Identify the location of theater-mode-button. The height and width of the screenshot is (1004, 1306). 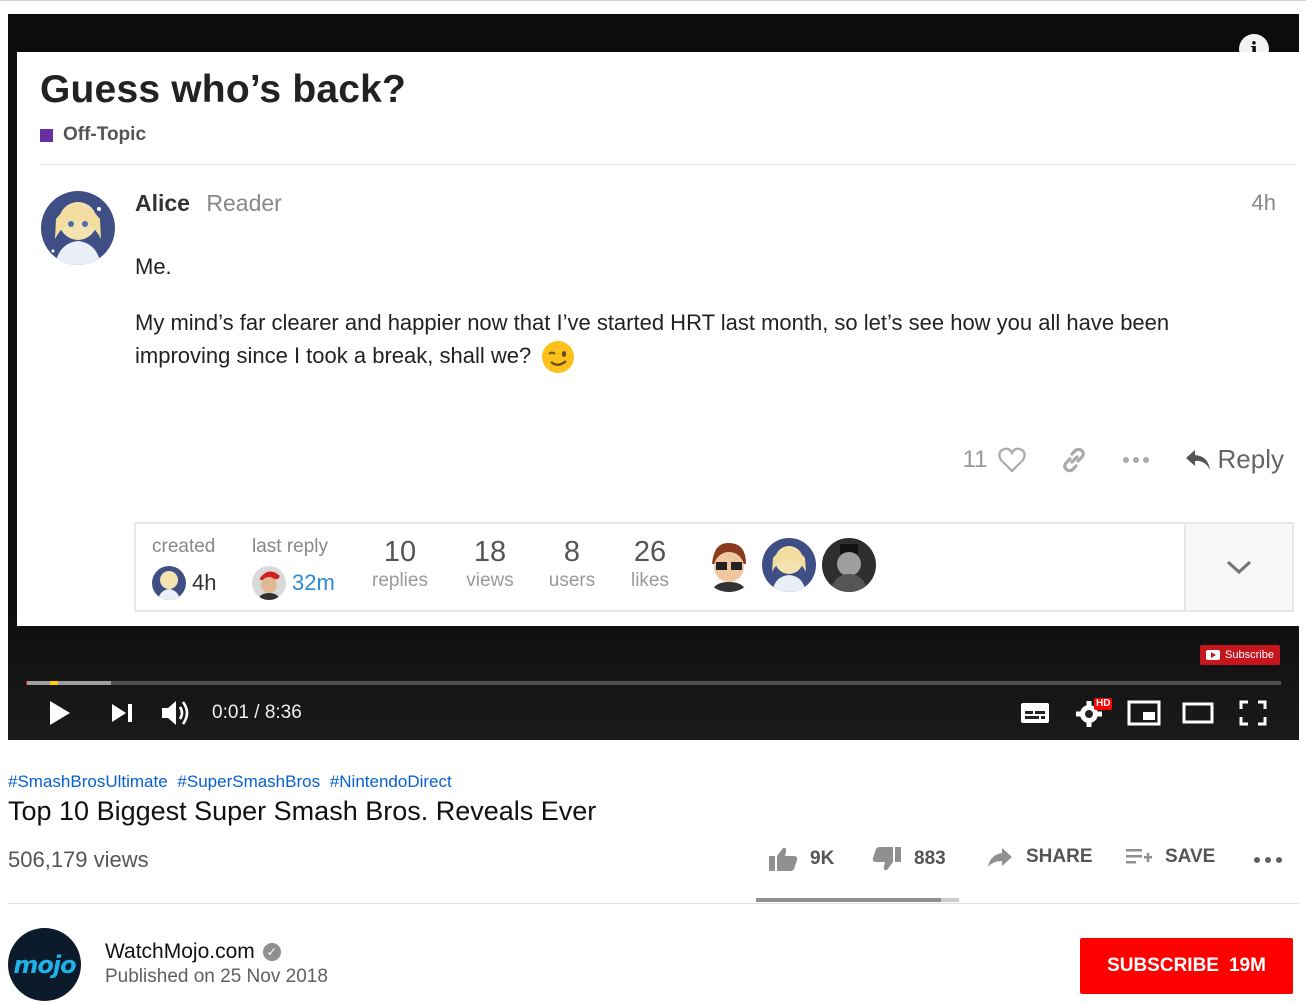
(1198, 713).